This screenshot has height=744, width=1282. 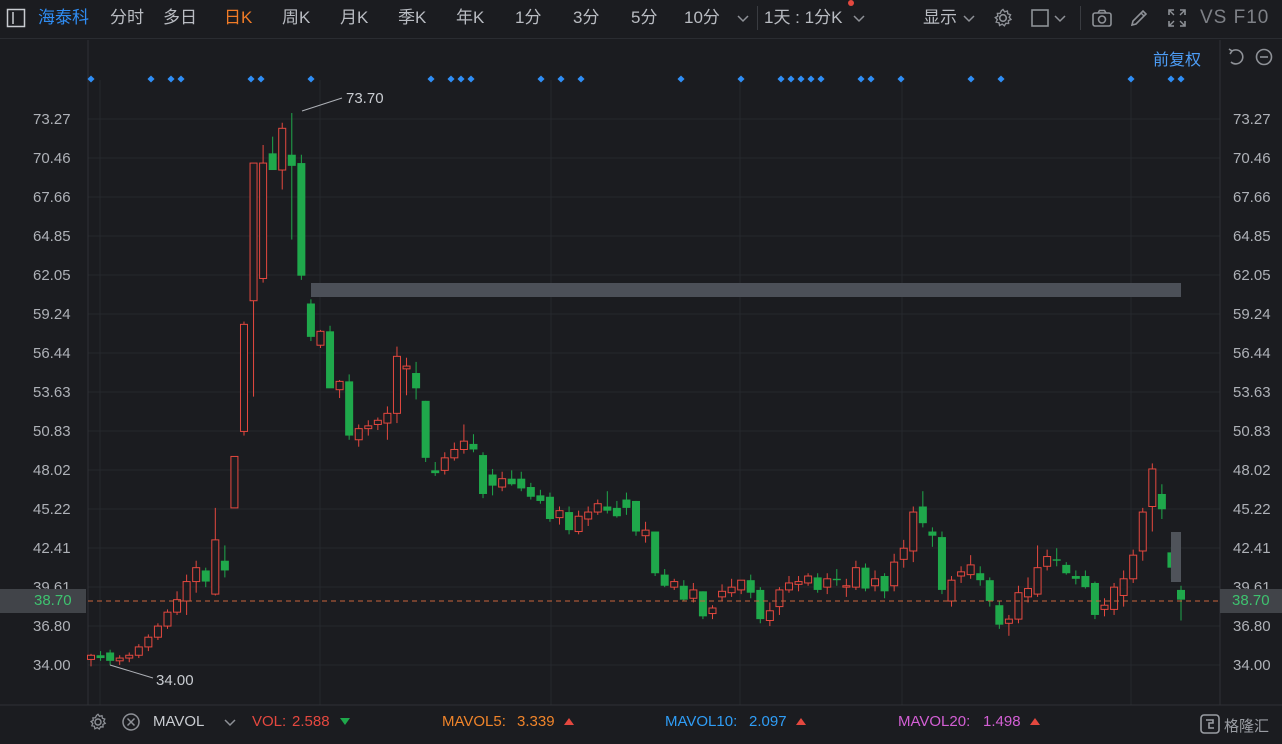 What do you see at coordinates (1177, 58) in the screenshot?
I see `adjust-mode-button: 前复权` at bounding box center [1177, 58].